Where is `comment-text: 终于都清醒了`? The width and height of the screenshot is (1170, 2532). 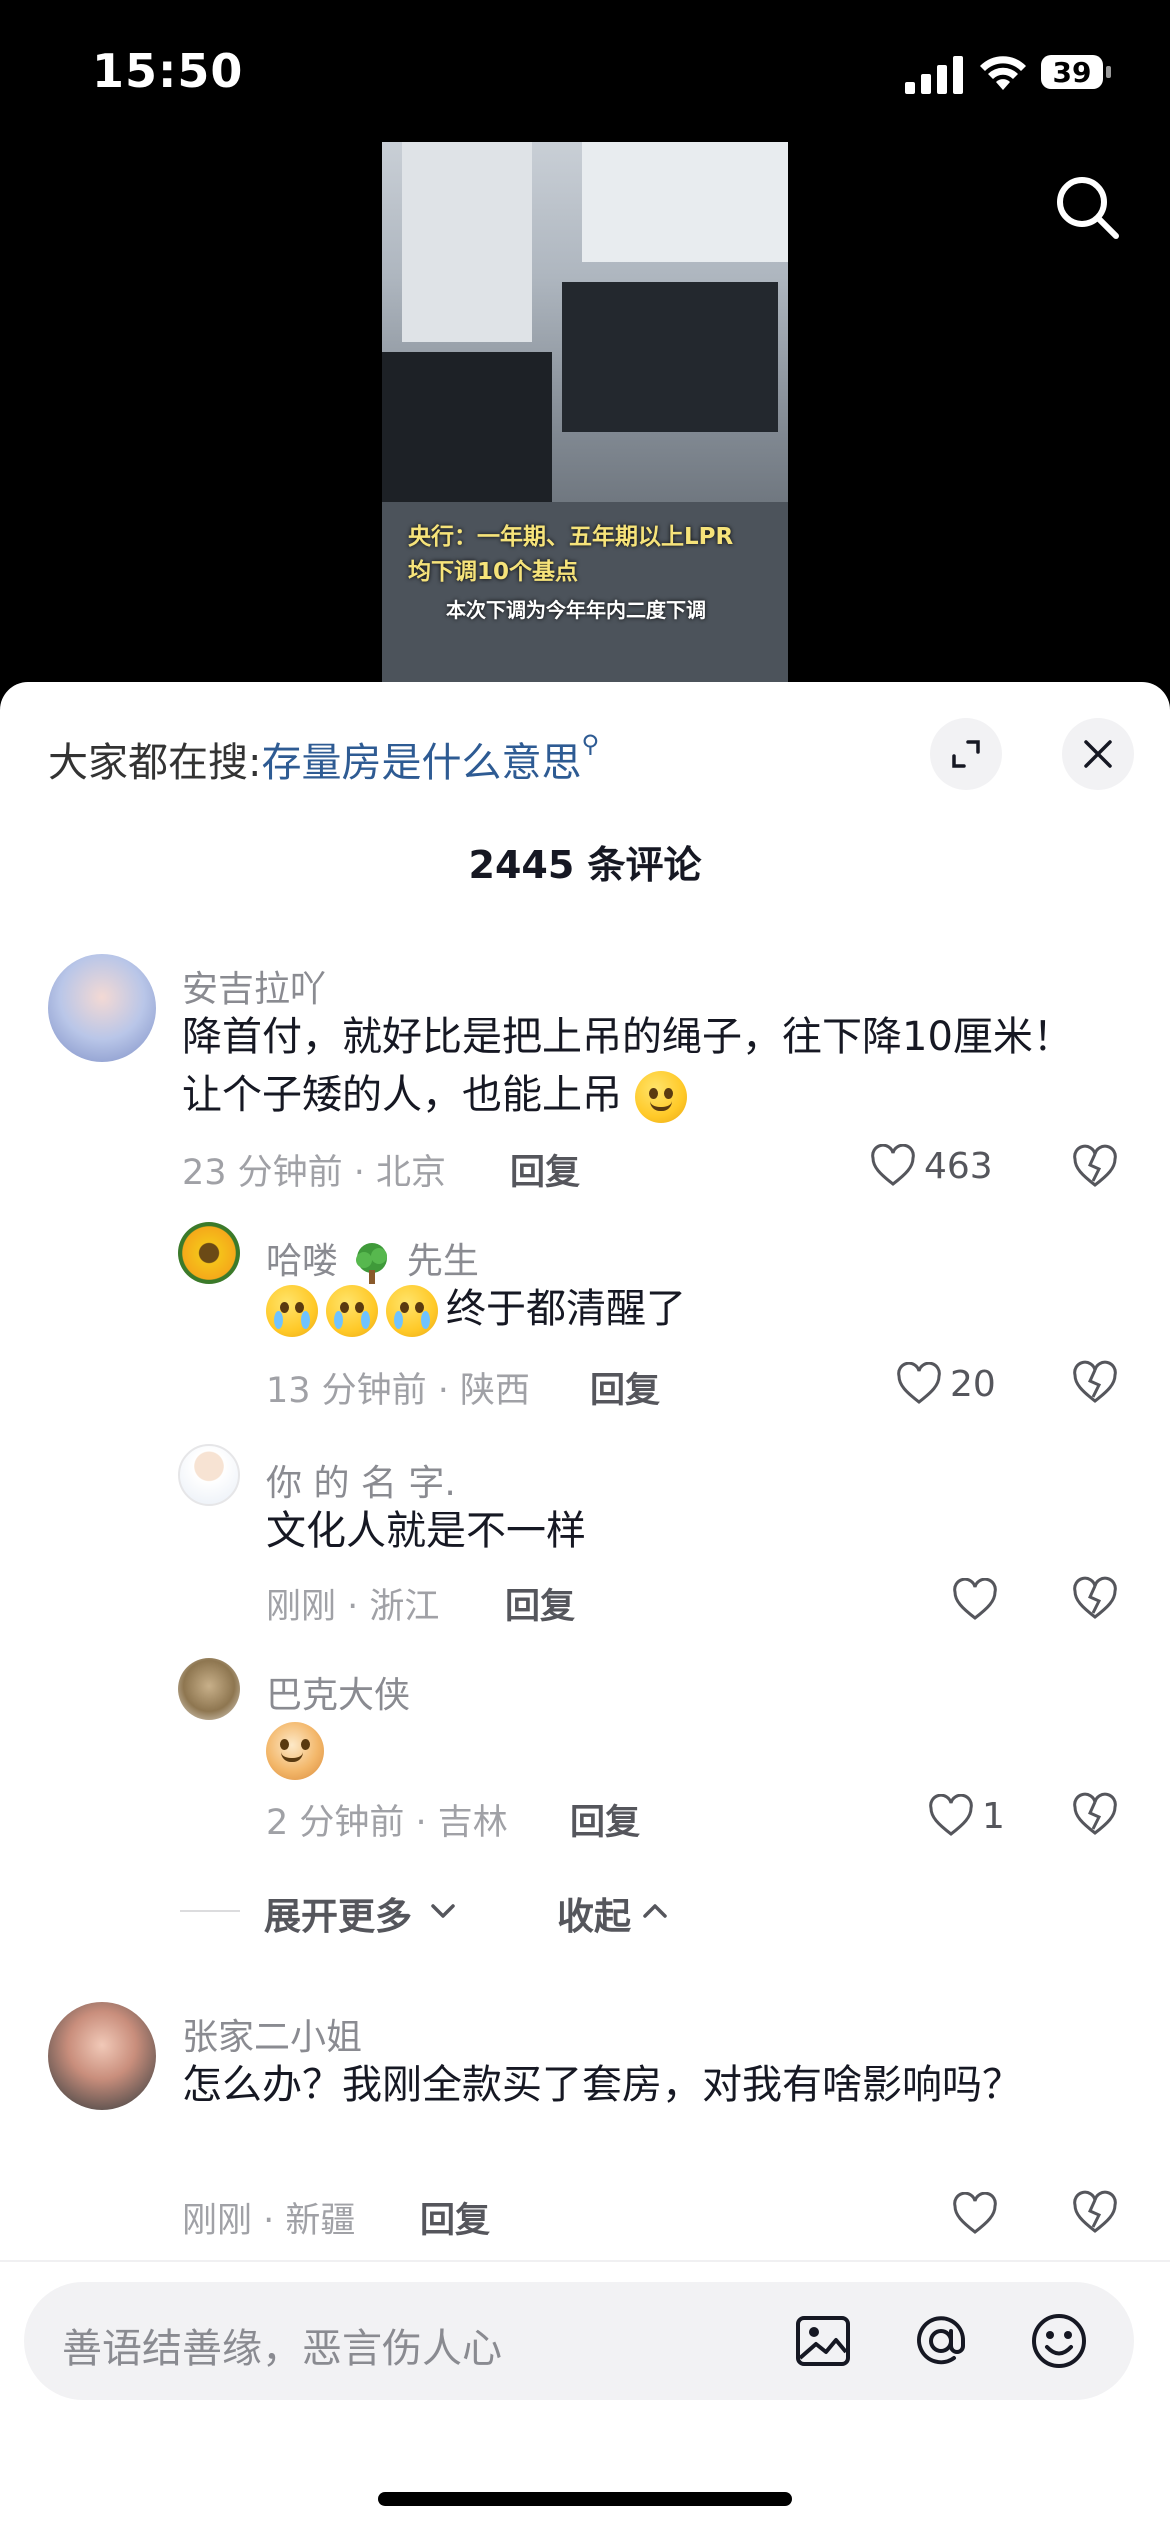 comment-text: 终于都清醒了 is located at coordinates (666, 1309).